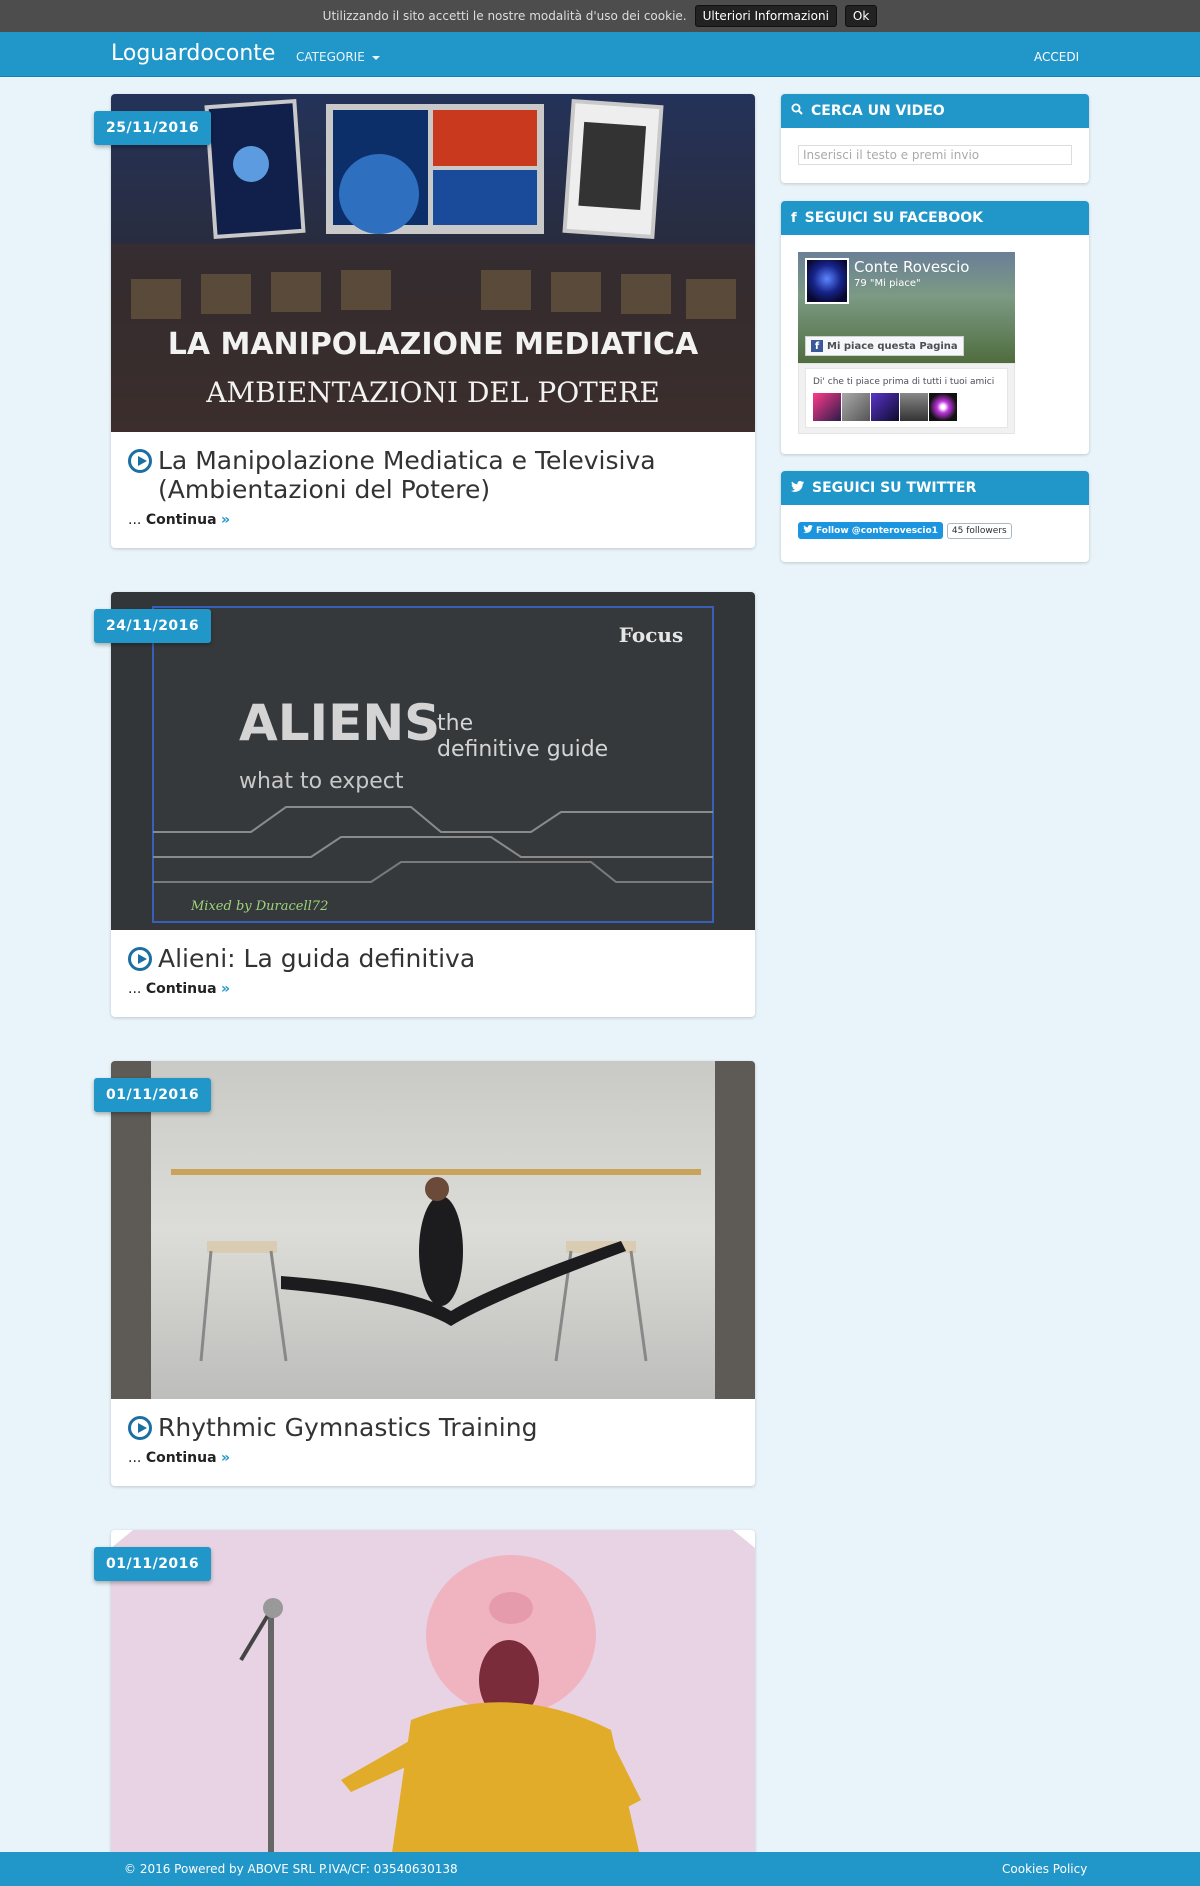 This screenshot has width=1200, height=1886. I want to click on post-date-badge: 24/11/2016, so click(153, 626).